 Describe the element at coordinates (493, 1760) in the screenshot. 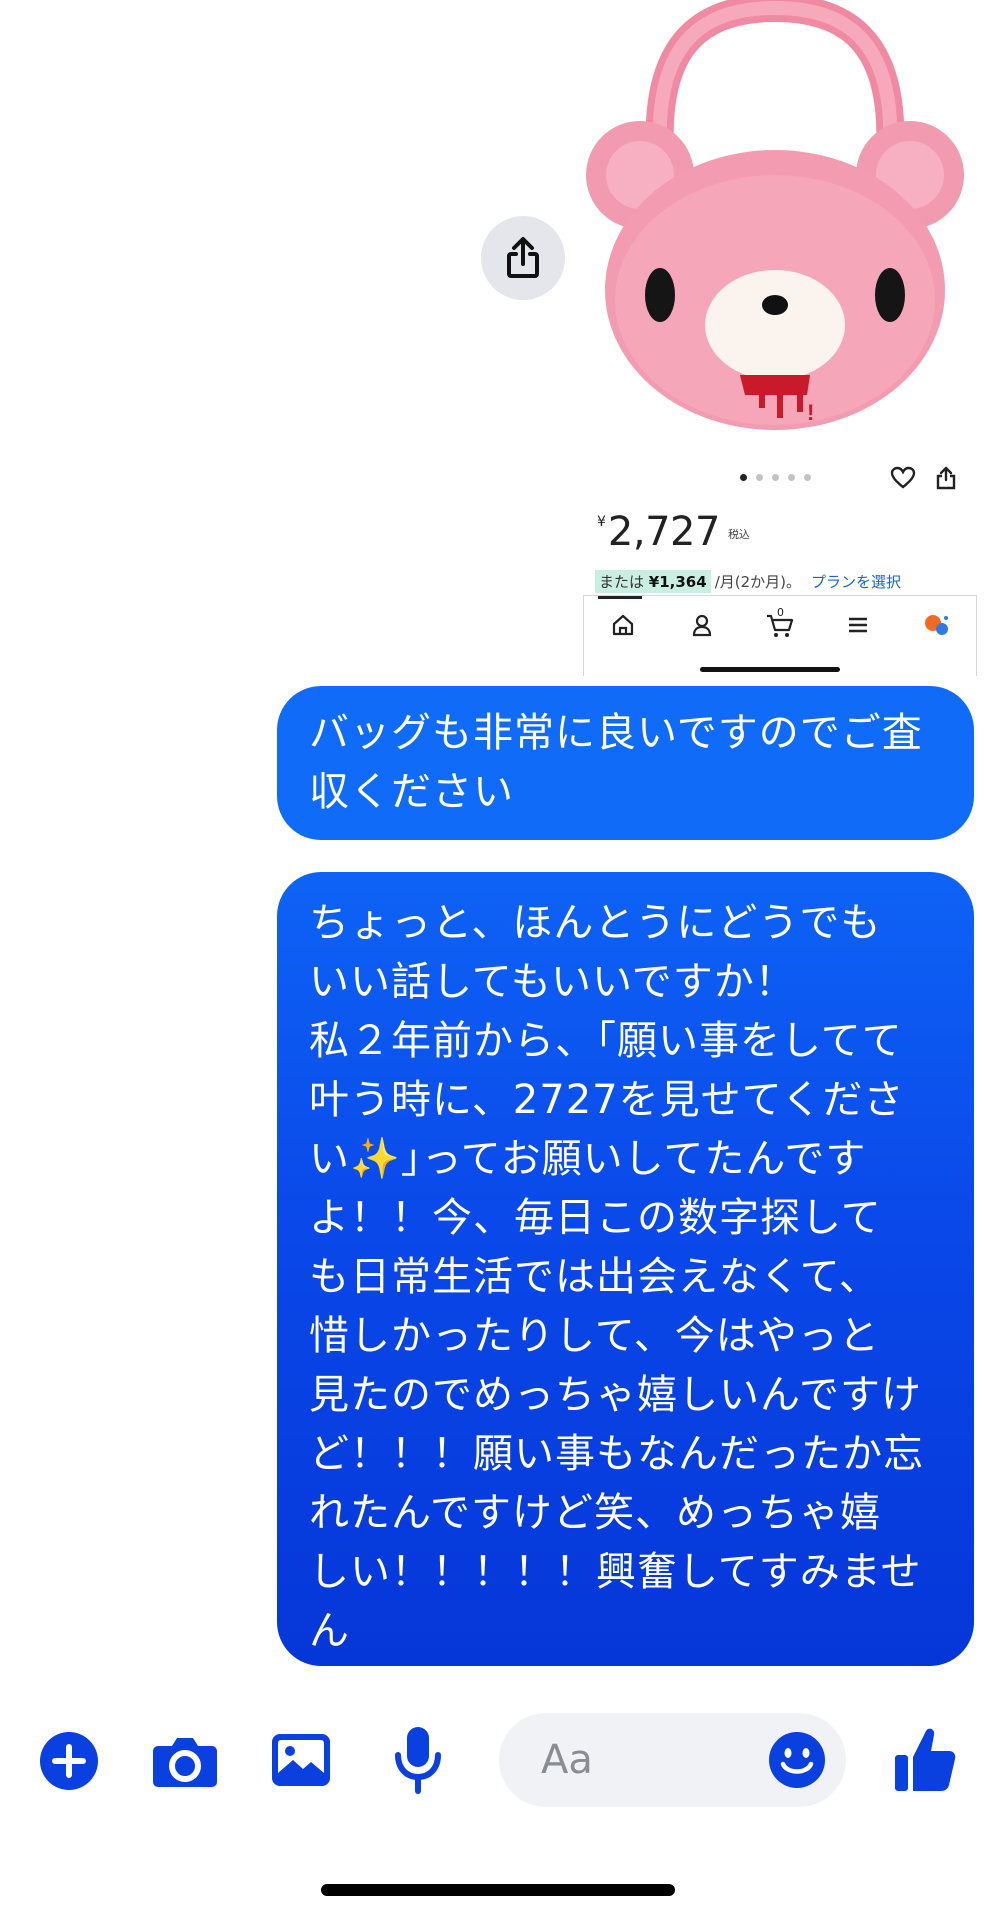

I see `message-composer: Aa` at that location.